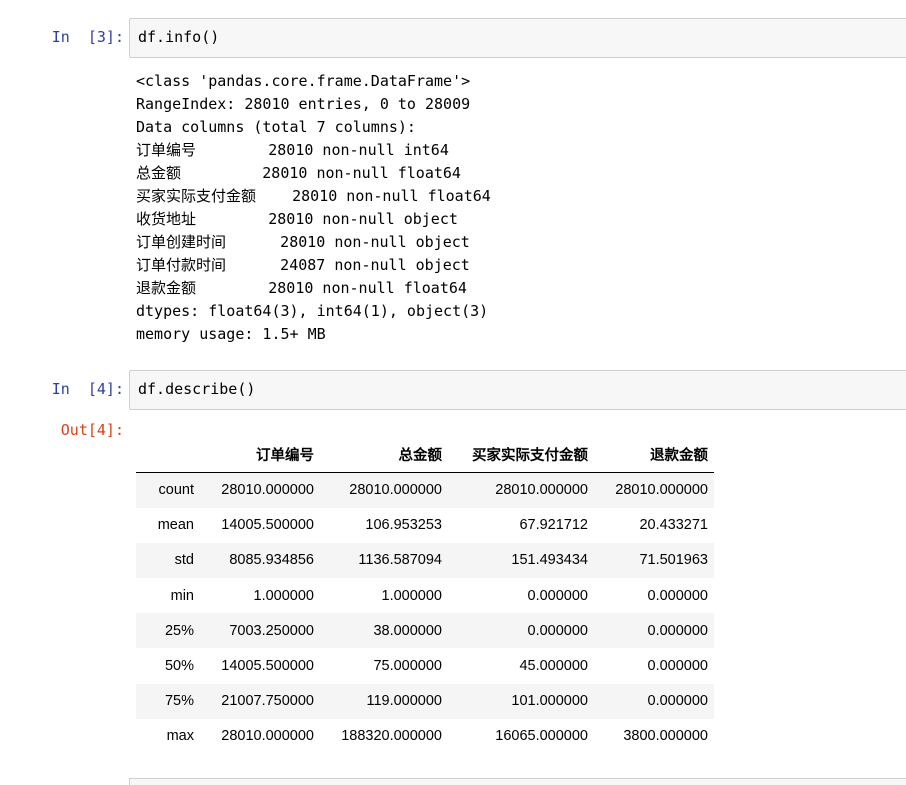 The width and height of the screenshot is (906, 785). I want to click on row-label: 25%, so click(179, 630).